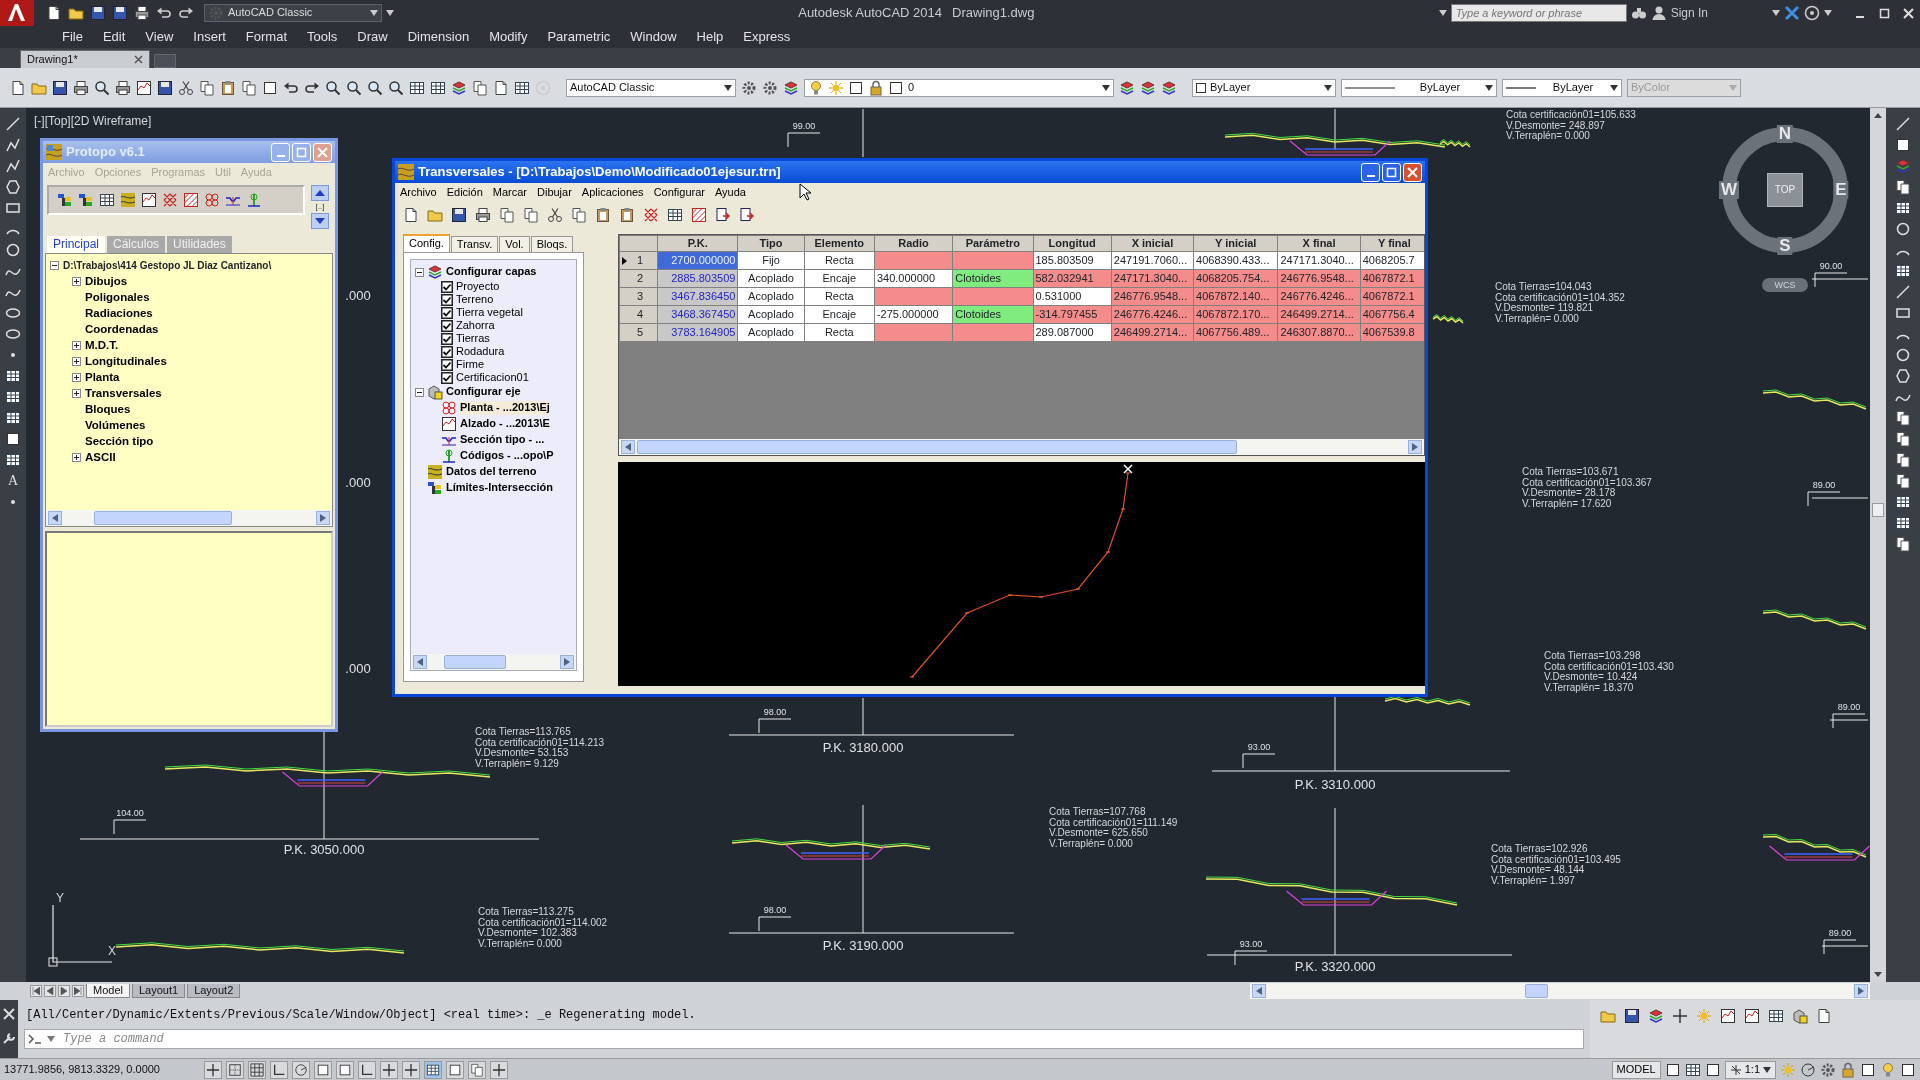  I want to click on text-tool-button: A, so click(13, 481).